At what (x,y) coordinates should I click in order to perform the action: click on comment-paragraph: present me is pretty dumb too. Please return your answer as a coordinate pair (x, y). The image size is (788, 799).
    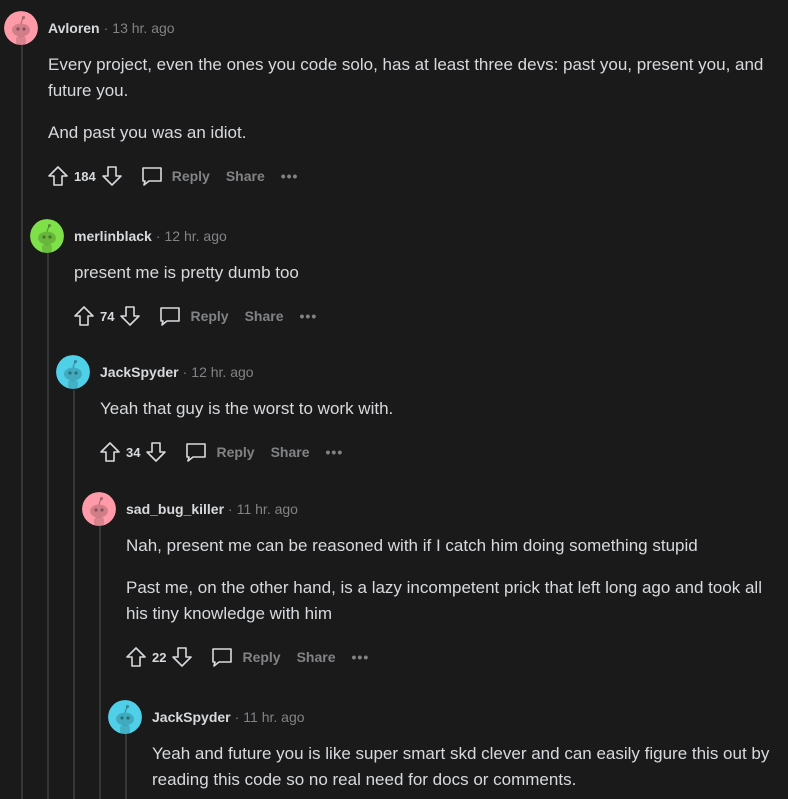
    Looking at the image, I should click on (186, 272).